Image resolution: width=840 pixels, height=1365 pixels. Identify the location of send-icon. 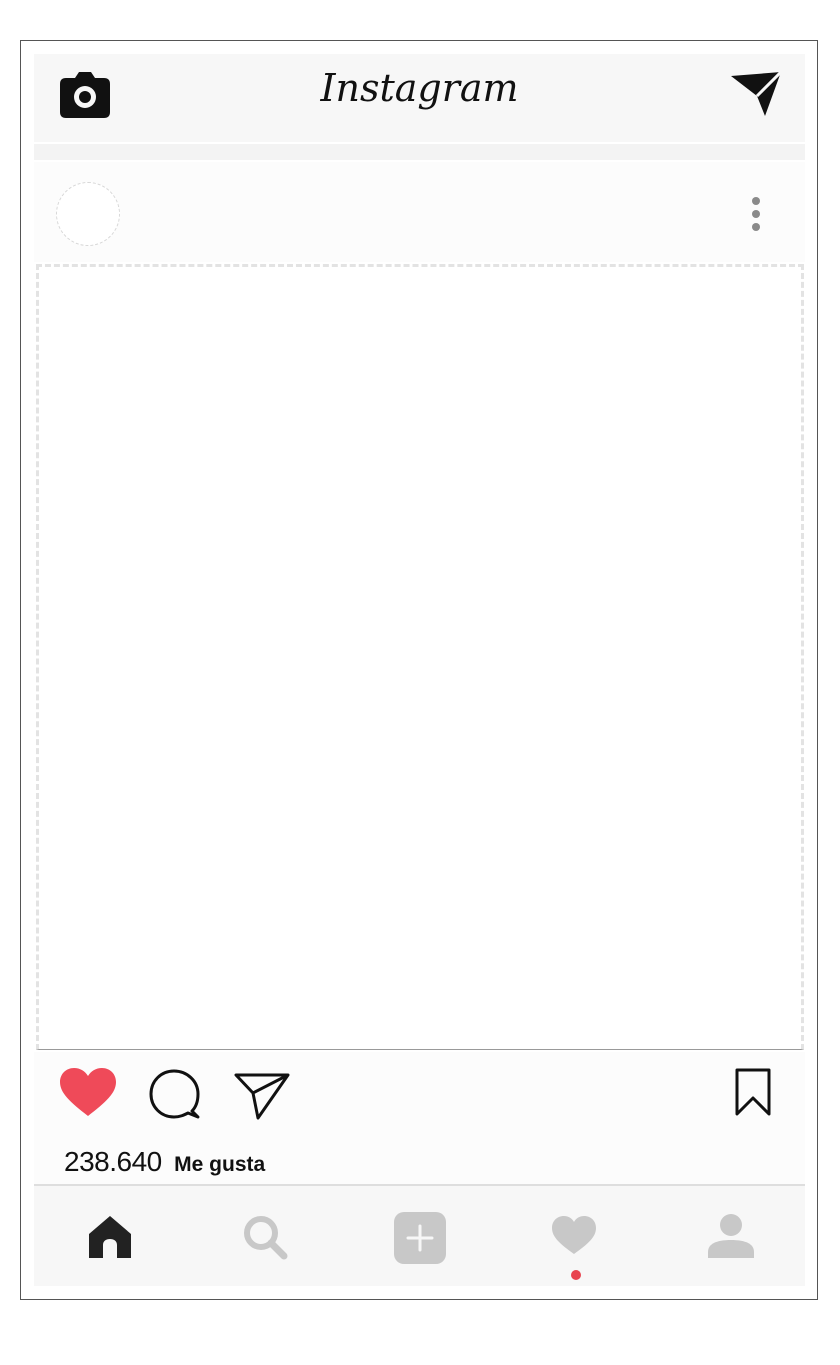
(262, 1098).